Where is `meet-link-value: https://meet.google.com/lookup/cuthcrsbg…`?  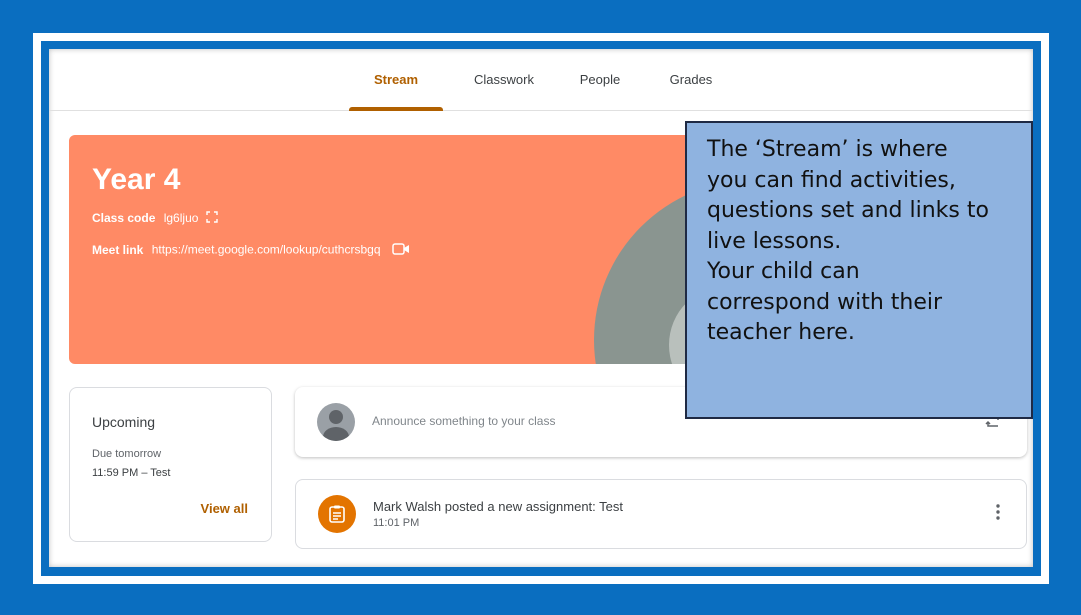 meet-link-value: https://meet.google.com/lookup/cuthcrsbg… is located at coordinates (266, 250).